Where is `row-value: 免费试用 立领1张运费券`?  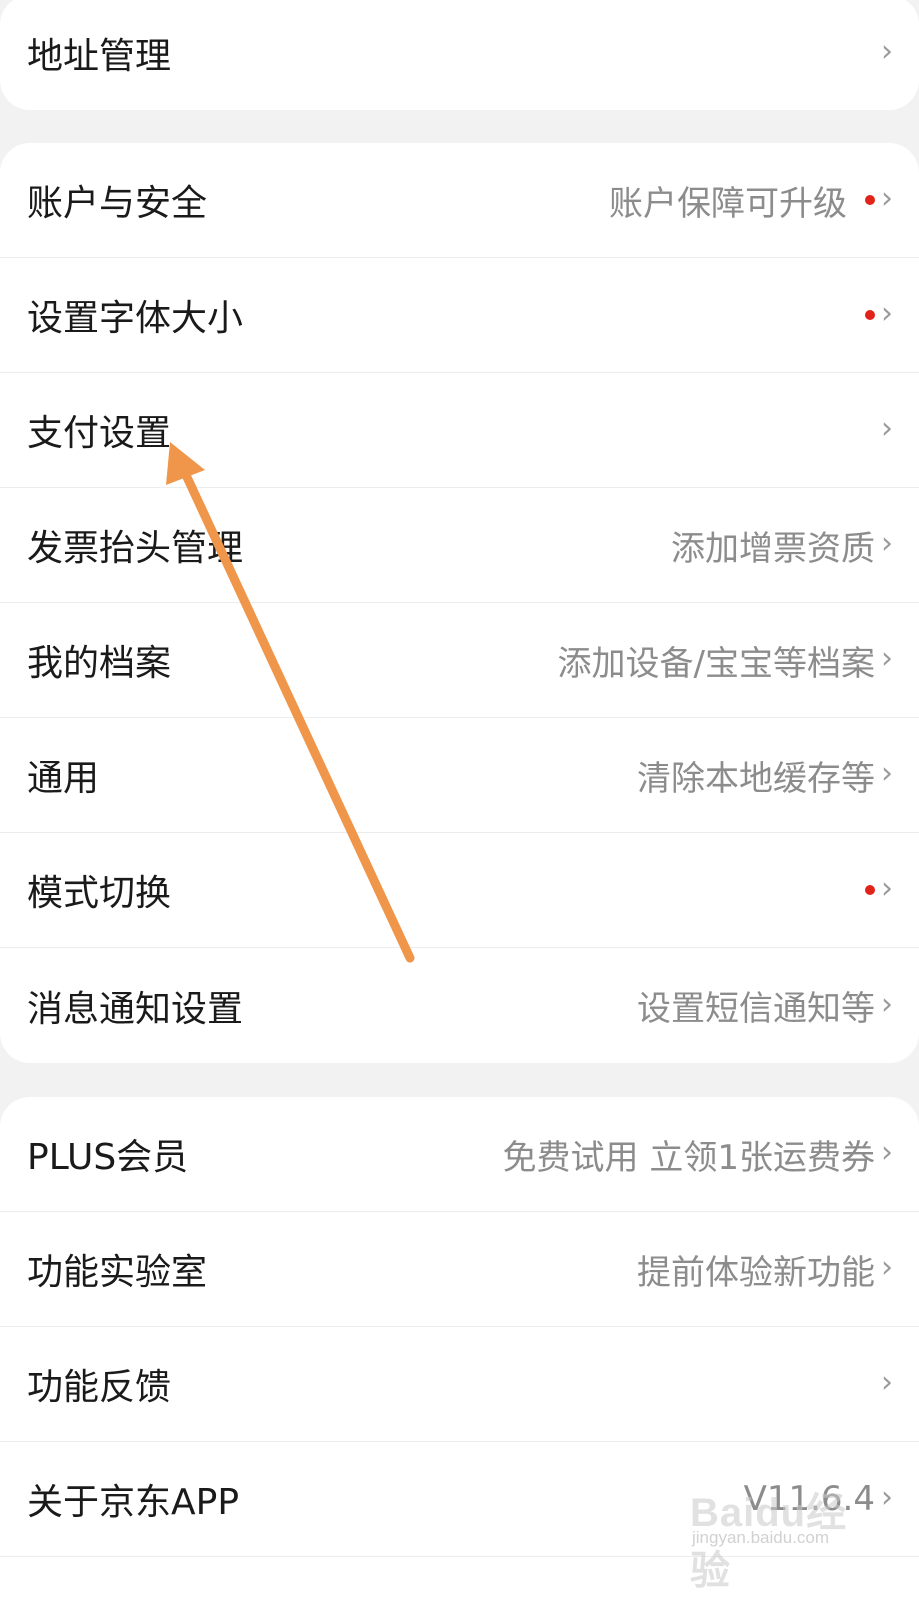
row-value: 免费试用 立领1张运费券 is located at coordinates (688, 1157).